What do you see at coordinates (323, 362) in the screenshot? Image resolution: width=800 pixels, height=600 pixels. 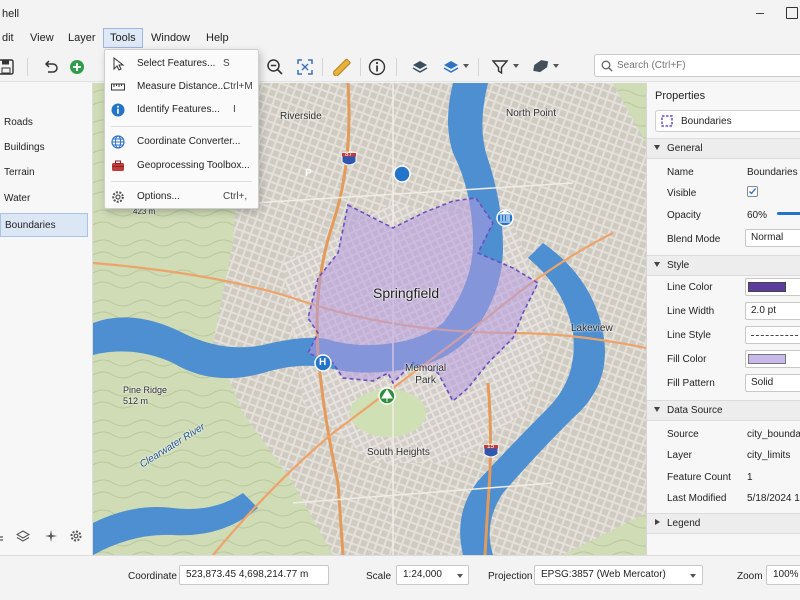 I see `hospital-icon: H` at bounding box center [323, 362].